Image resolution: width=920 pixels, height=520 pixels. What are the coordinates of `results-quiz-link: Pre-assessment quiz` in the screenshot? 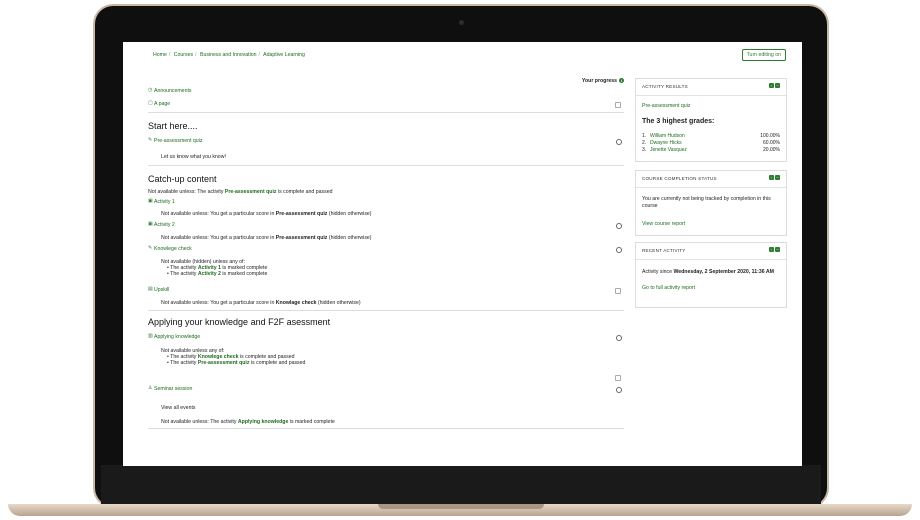 It's located at (666, 106).